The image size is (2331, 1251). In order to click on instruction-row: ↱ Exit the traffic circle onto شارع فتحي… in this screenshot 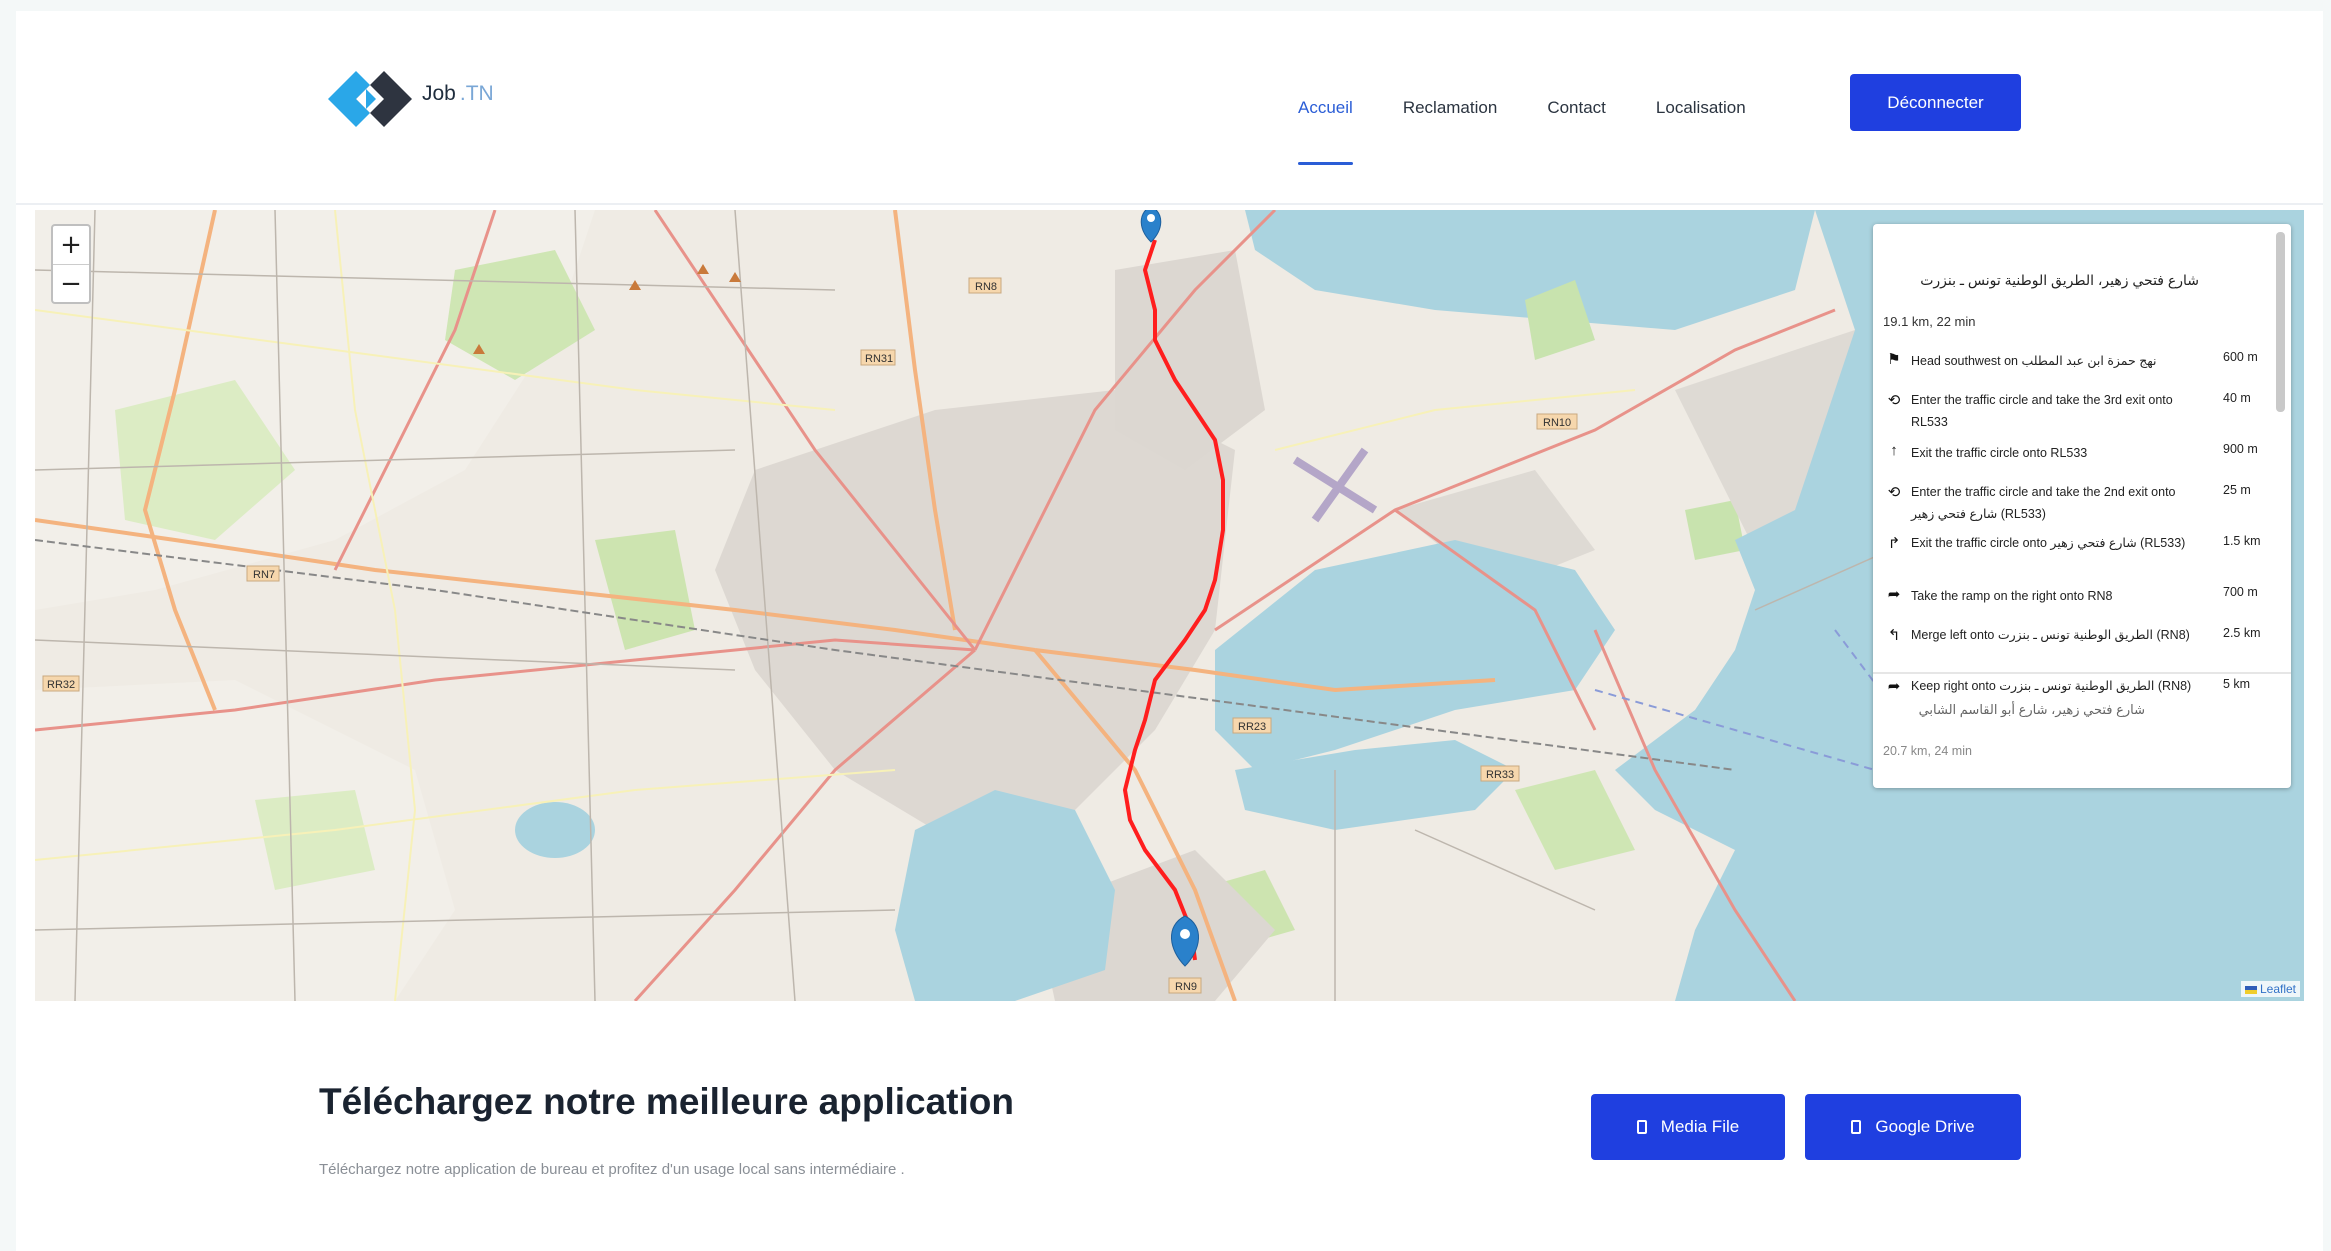, I will do `click(2073, 551)`.